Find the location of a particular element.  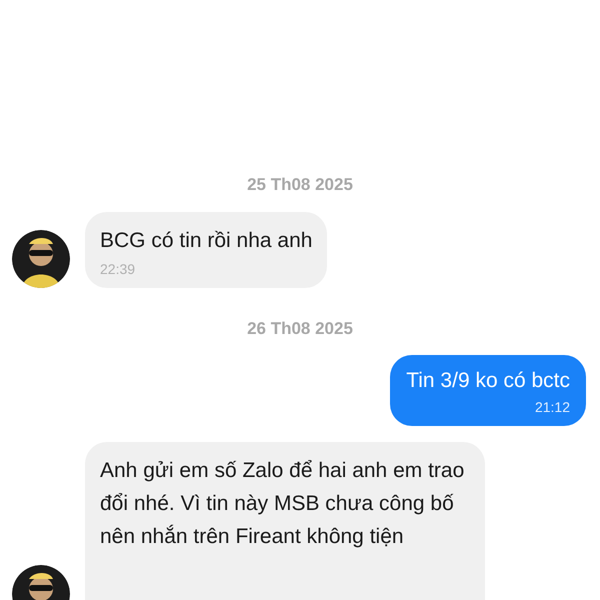

message-time: 21:12 is located at coordinates (552, 407).